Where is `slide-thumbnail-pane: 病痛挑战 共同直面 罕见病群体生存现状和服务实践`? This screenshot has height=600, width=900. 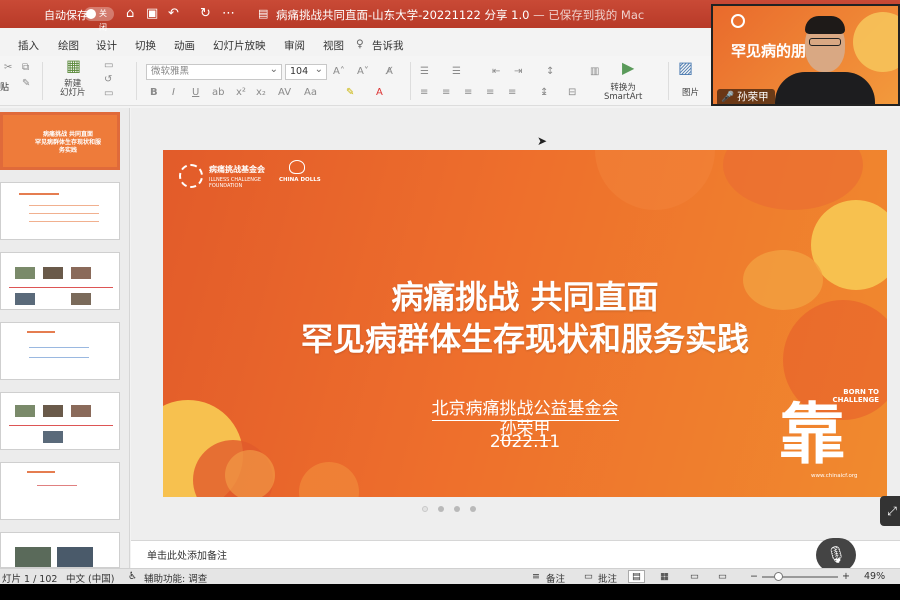
slide-thumbnail-pane: 病痛挑战 共同直面 罕见病群体生存现状和服务实践 is located at coordinates (65, 338).